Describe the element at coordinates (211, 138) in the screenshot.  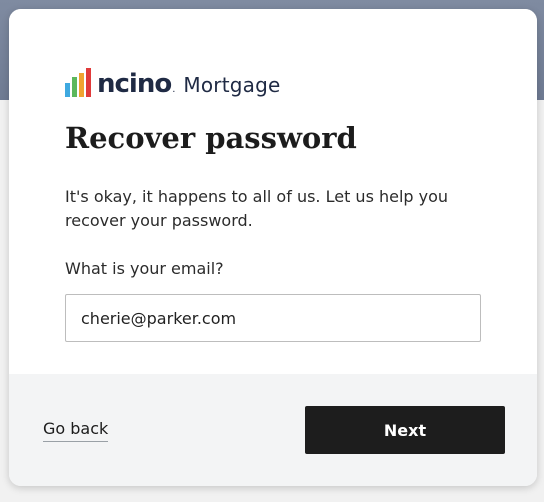
I see `page-title: Recover password` at that location.